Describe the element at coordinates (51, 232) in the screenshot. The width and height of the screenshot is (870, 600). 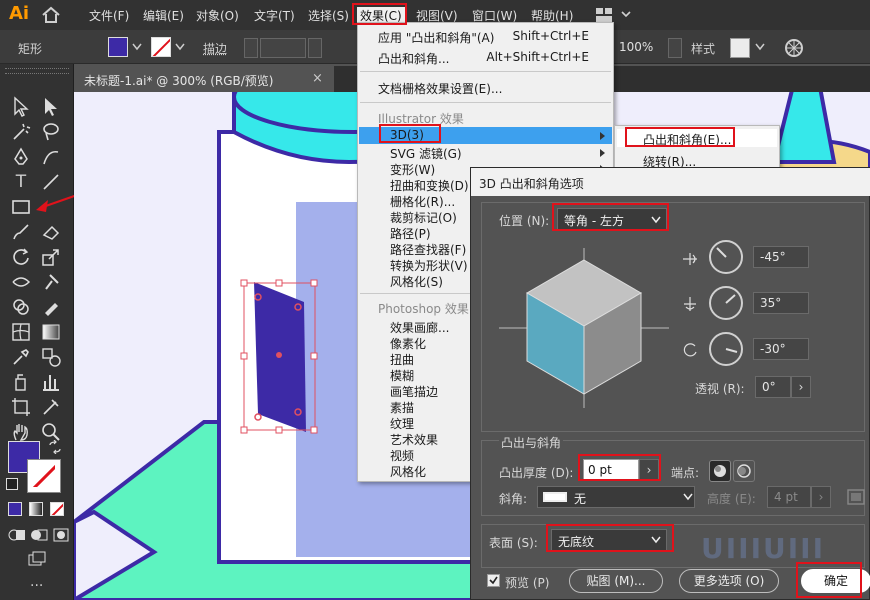
I see `eraser-tool-icon` at that location.